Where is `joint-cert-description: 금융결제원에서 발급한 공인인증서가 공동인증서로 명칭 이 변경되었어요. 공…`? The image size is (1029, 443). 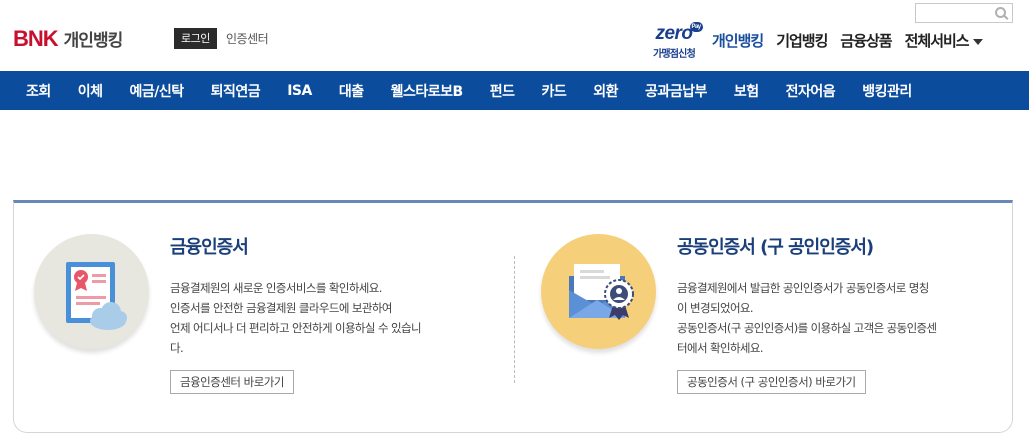
joint-cert-description: 금융결제원에서 발급한 공인인증서가 공동인증서로 명칭 이 변경되었어요. 공… is located at coordinates (837, 318).